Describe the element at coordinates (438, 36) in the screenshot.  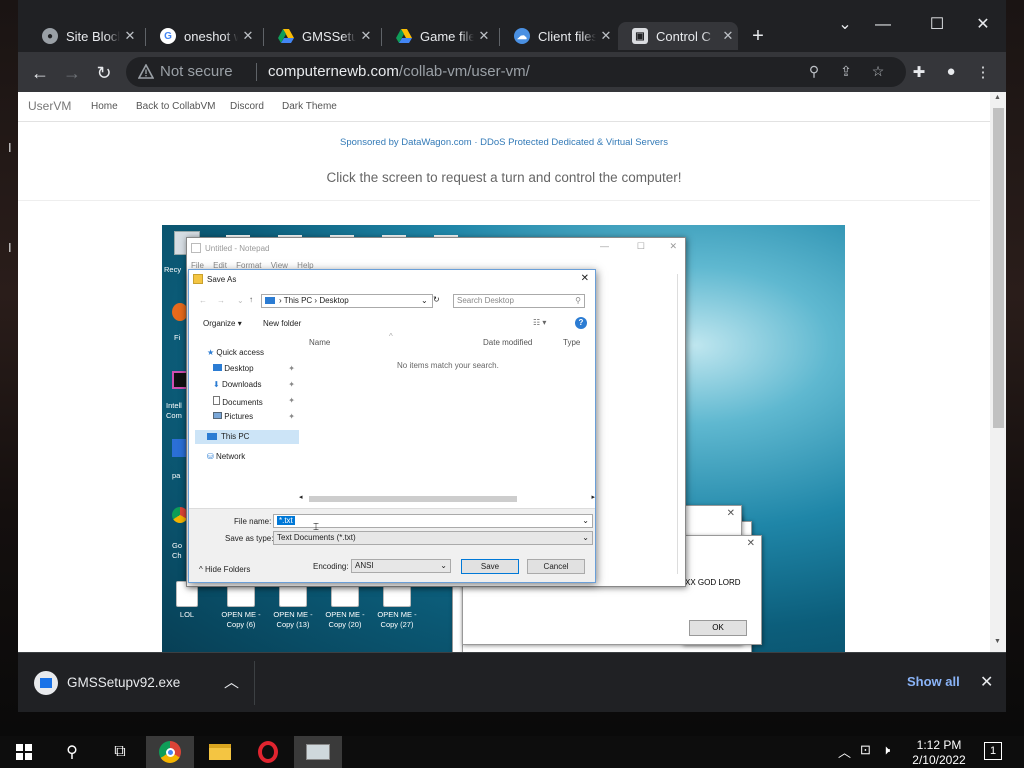
I see `tab-game-files: Game file ✕` at that location.